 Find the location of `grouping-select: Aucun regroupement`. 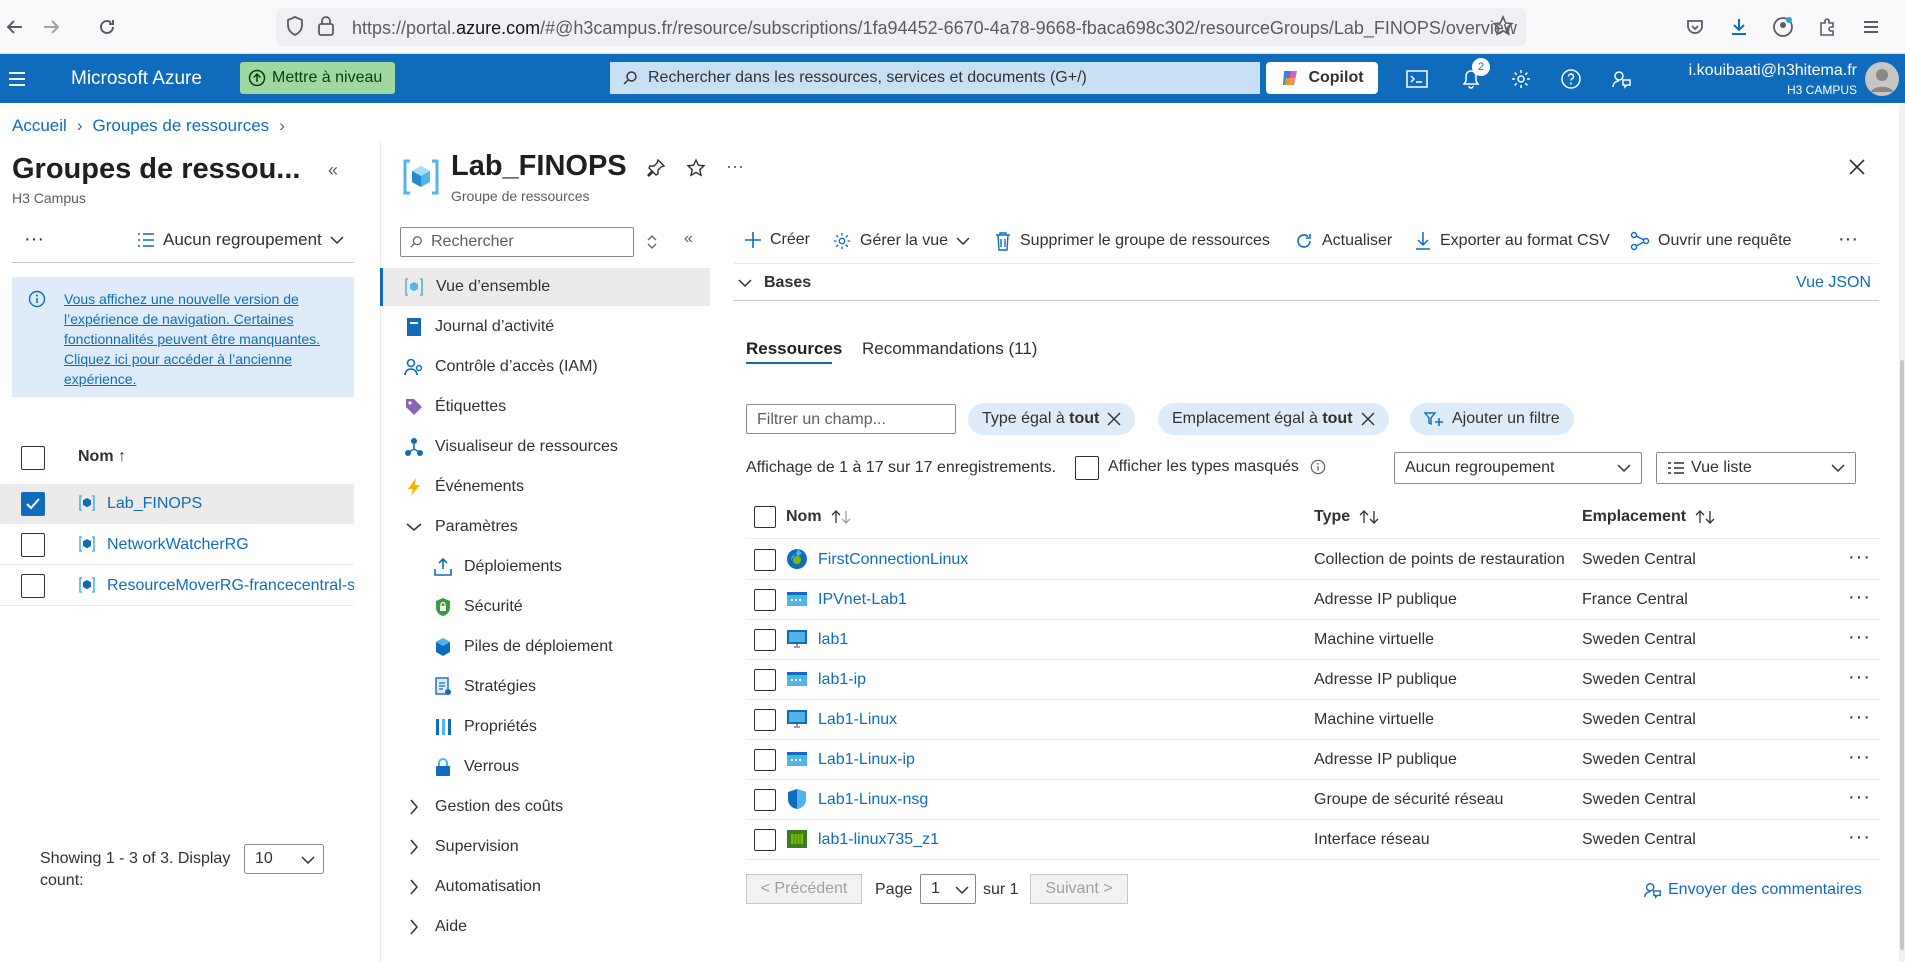

grouping-select: Aucun regroupement is located at coordinates (1518, 468).